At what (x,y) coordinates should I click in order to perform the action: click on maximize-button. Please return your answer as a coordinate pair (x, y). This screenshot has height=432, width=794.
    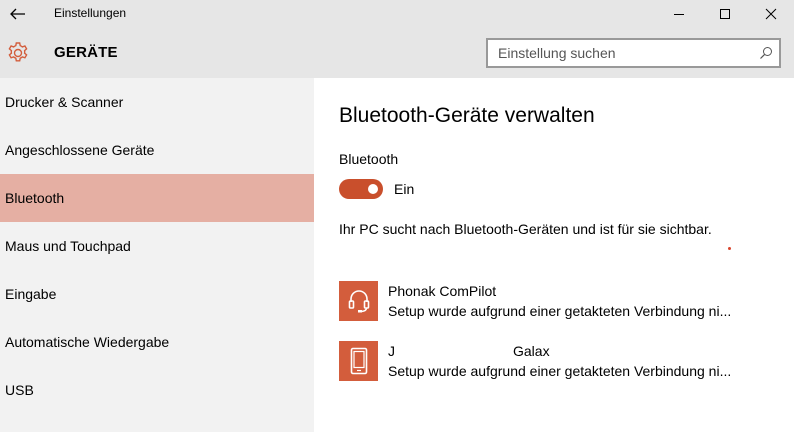
    Looking at the image, I should click on (725, 14).